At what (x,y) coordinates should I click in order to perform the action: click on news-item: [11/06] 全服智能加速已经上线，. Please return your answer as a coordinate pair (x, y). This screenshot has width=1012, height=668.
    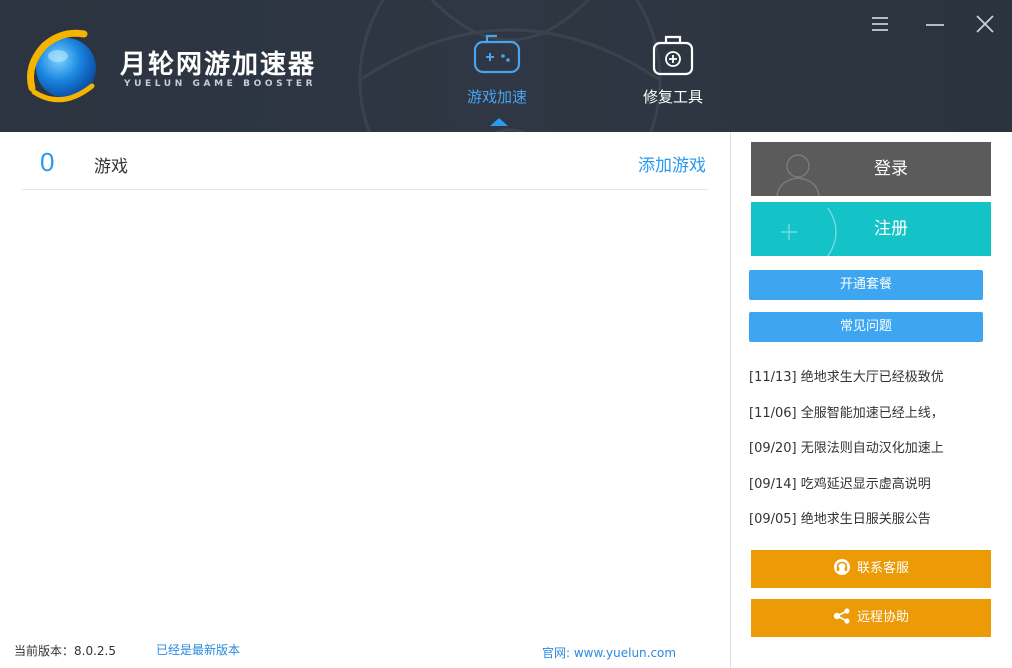
    Looking at the image, I should click on (880, 414).